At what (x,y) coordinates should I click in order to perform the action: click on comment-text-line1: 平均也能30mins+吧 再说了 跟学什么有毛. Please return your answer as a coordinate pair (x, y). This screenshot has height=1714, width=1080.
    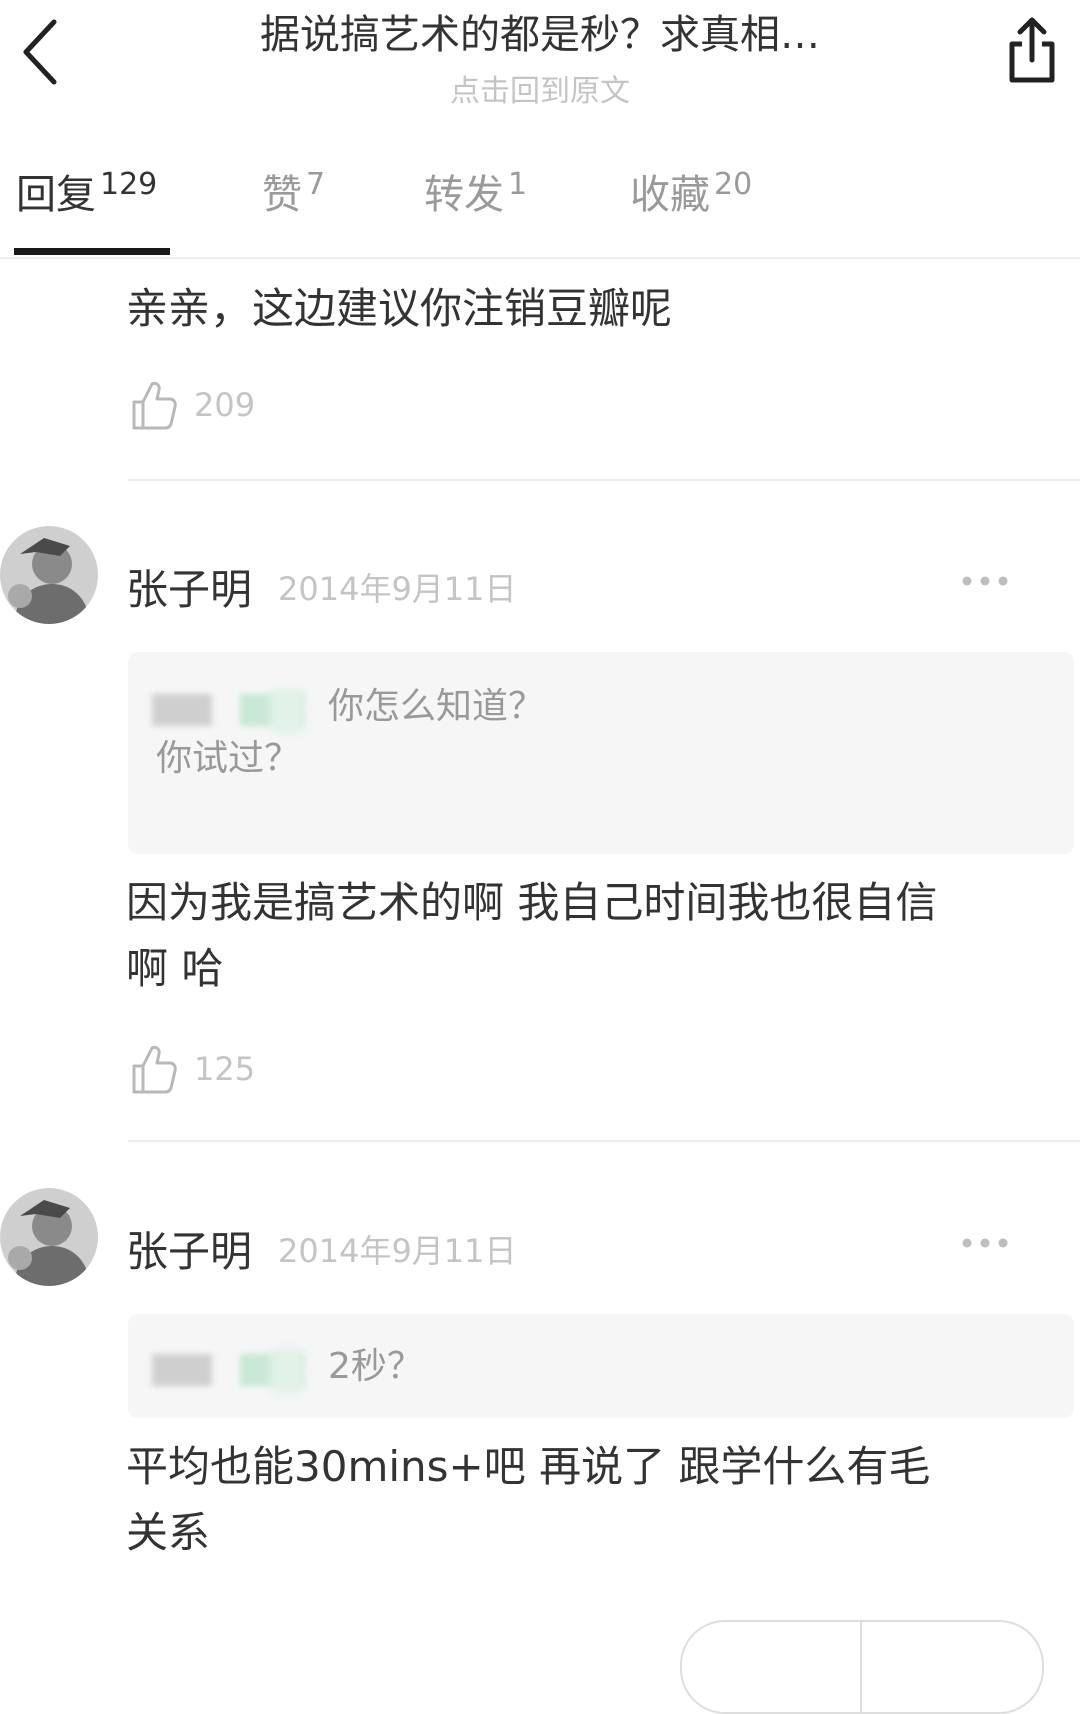
    Looking at the image, I should click on (528, 1466).